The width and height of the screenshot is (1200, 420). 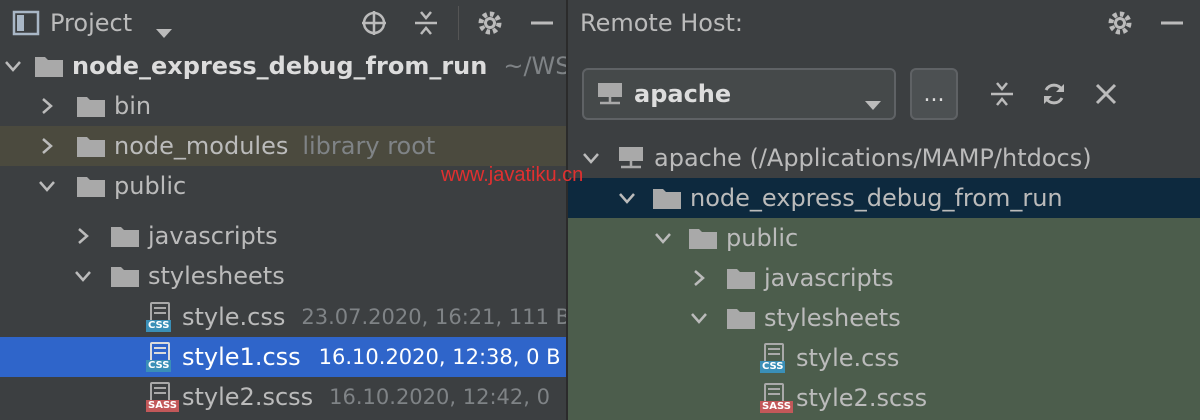 I want to click on server-select: apache, so click(x=739, y=94).